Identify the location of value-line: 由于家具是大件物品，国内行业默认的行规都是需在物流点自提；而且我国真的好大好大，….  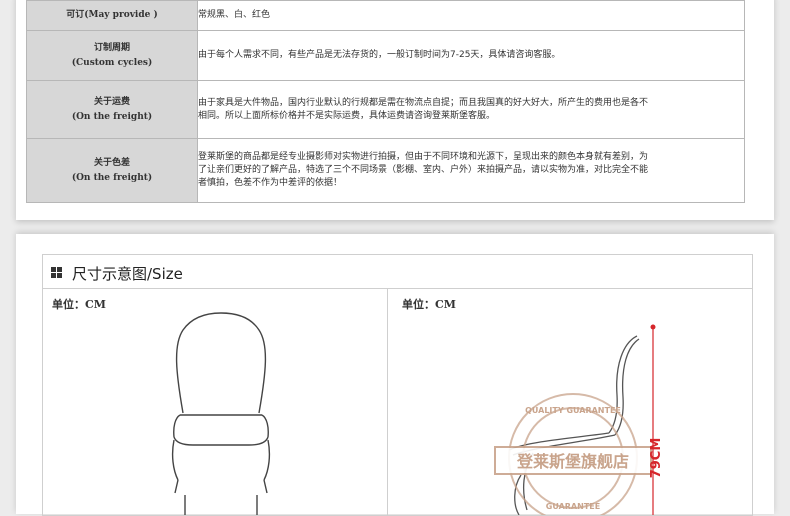
(423, 102).